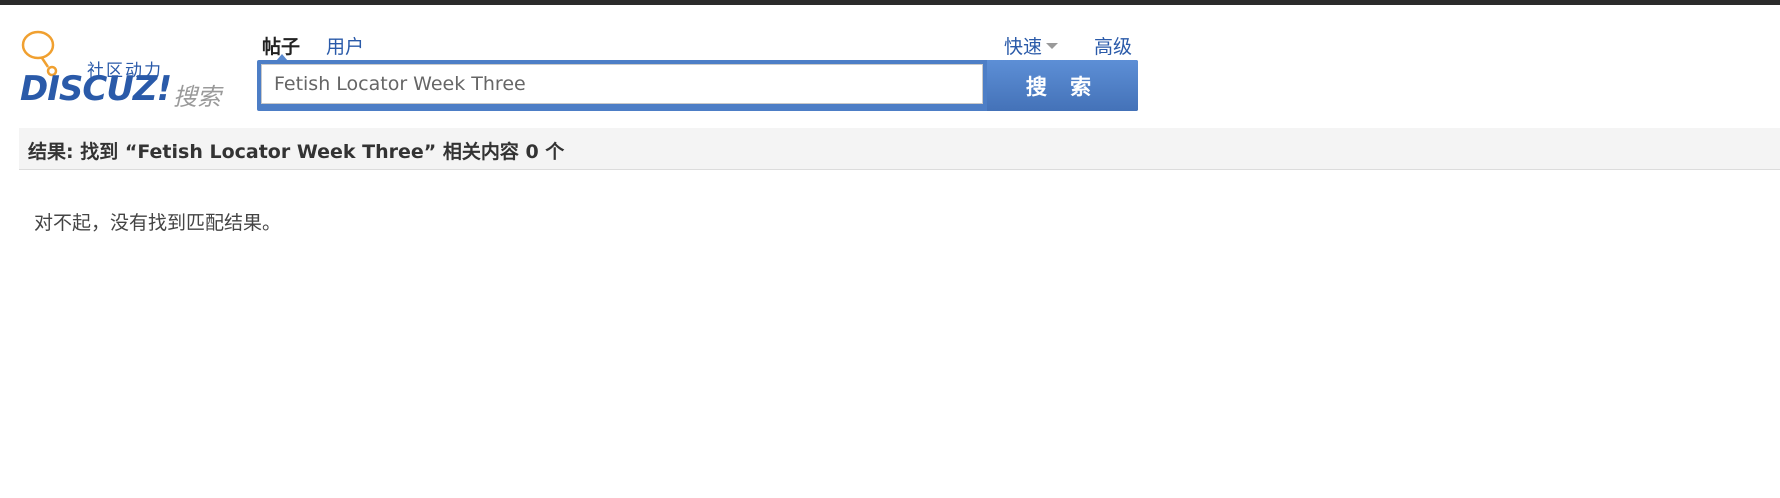 The width and height of the screenshot is (1780, 498). I want to click on quick-search-dropdown: 快速, so click(1031, 45).